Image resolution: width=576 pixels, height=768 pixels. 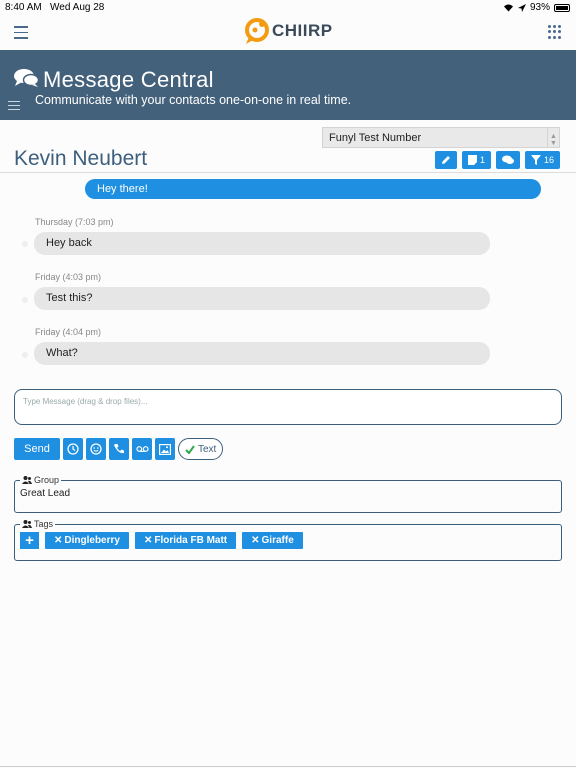 I want to click on message-timestamp: Thursday (7:03 pm), so click(x=74, y=222).